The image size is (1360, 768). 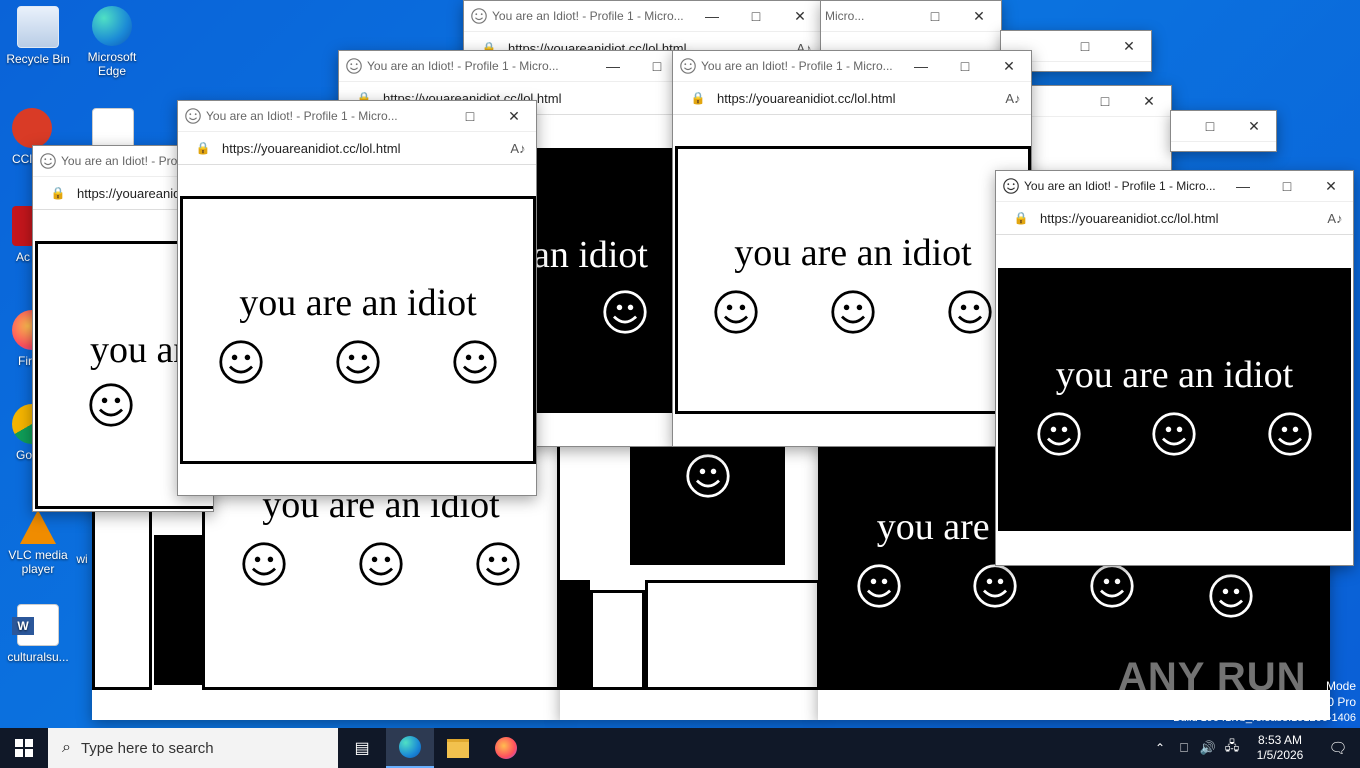 I want to click on vlc-icon, so click(x=38, y=527).